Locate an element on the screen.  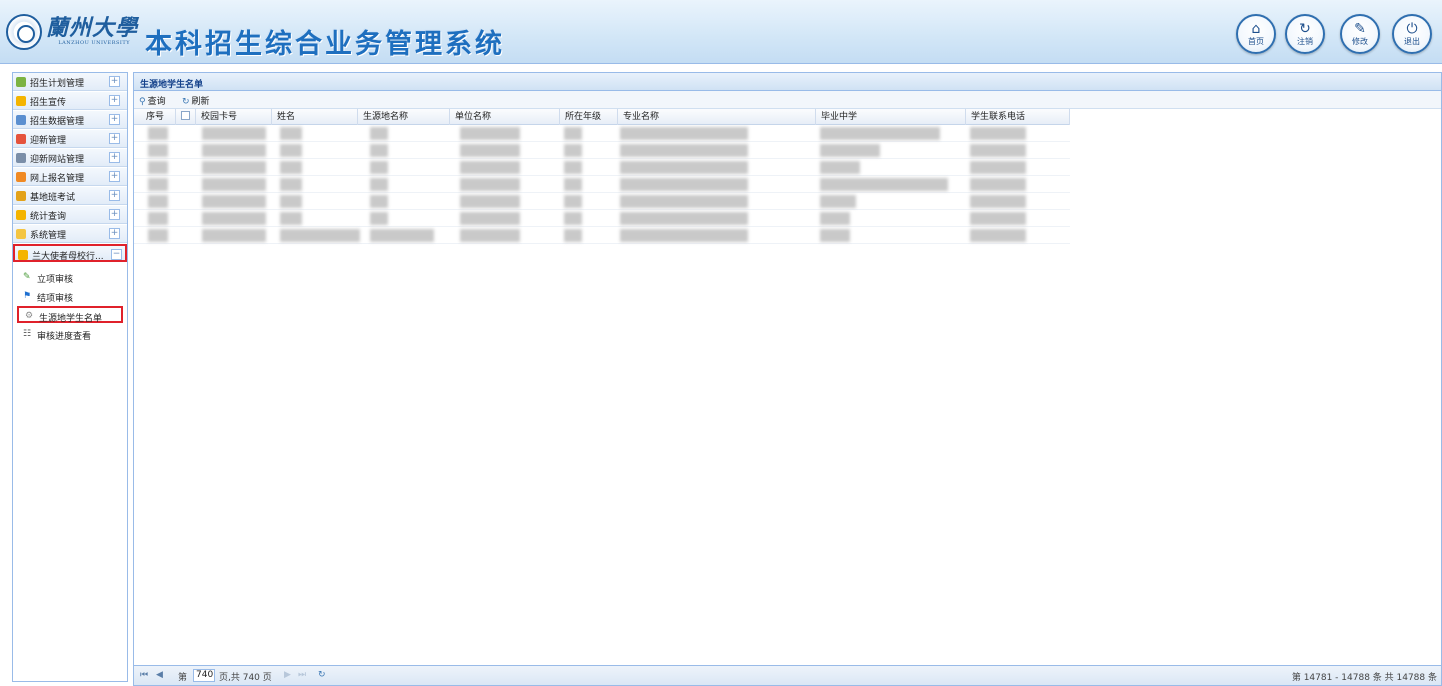
edit-button-label: 修改 is located at coordinates (1360, 41).